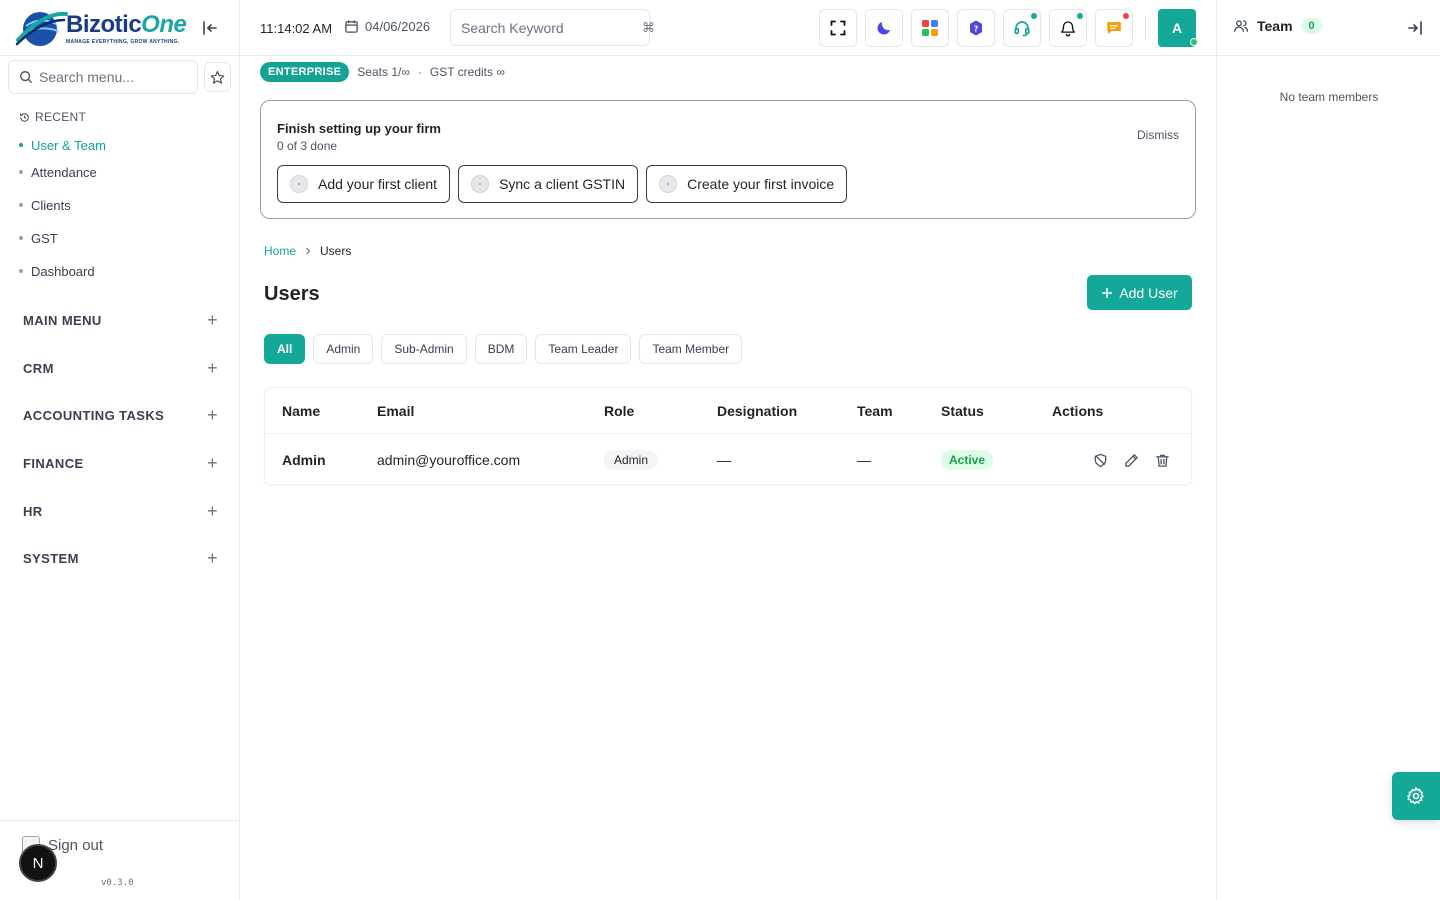  I want to click on bell-icon, so click(1068, 29).